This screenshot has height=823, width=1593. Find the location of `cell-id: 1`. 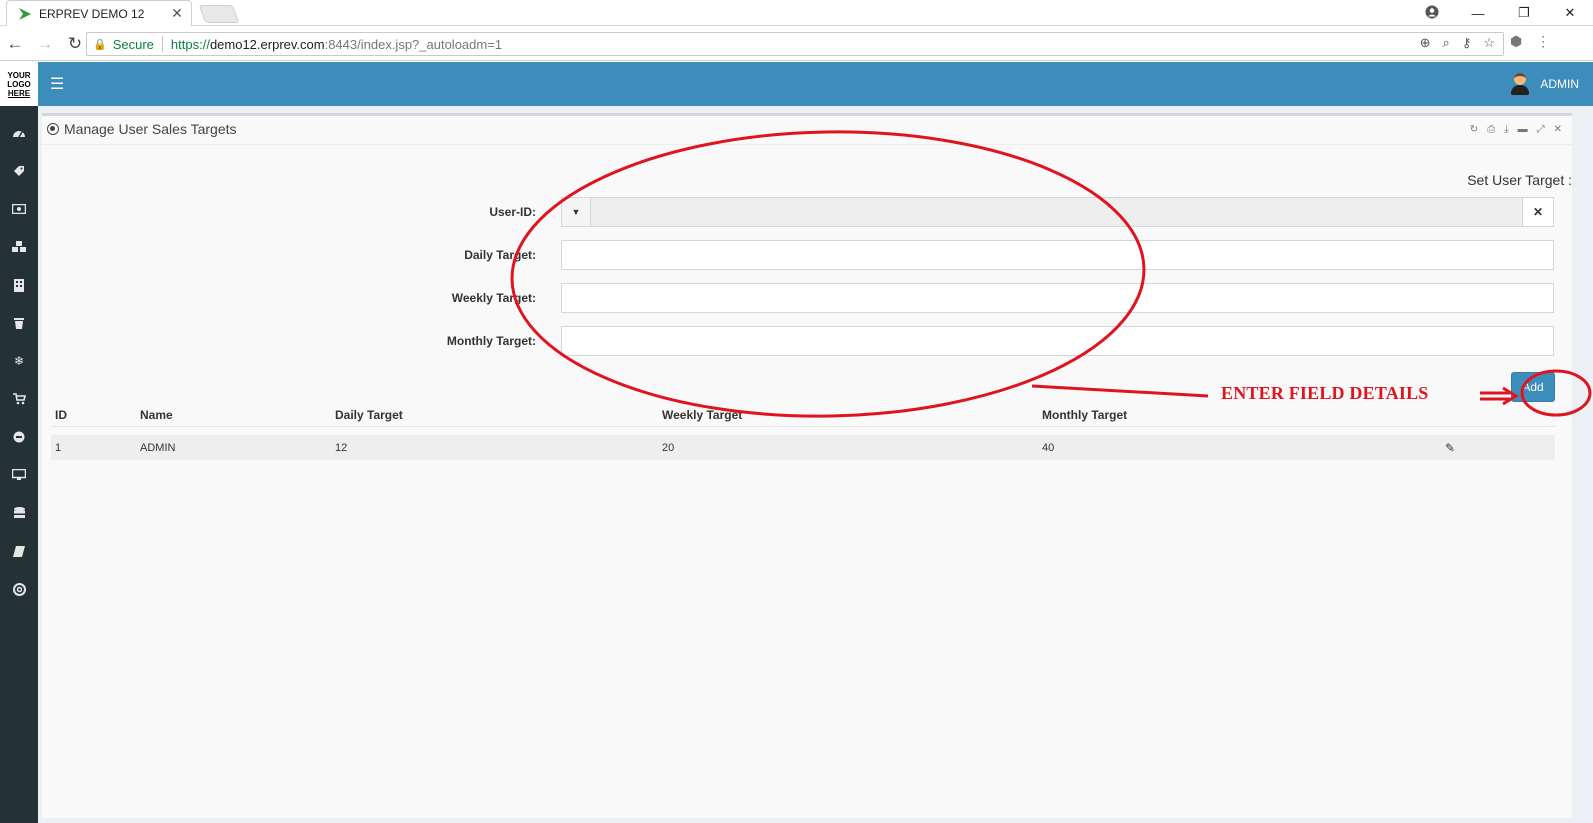

cell-id: 1 is located at coordinates (58, 447).